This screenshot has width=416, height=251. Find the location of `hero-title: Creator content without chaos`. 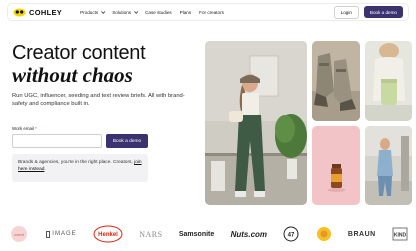

hero-title: Creator content without chaos is located at coordinates (107, 64).